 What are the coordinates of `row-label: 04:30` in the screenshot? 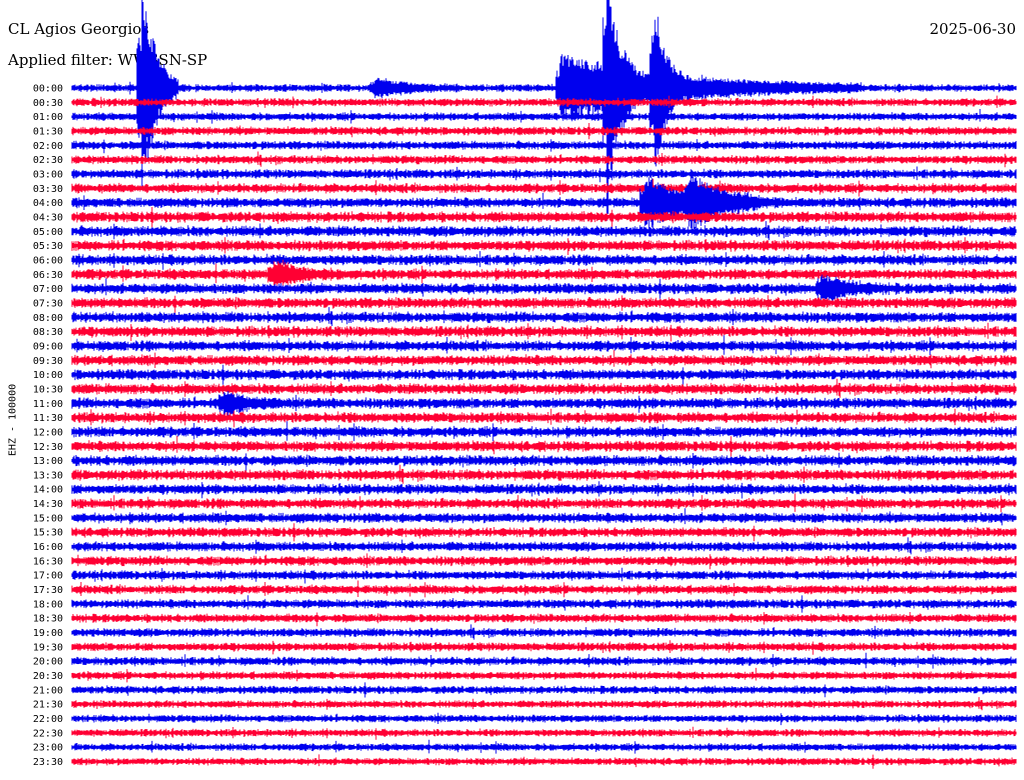 It's located at (48, 217).